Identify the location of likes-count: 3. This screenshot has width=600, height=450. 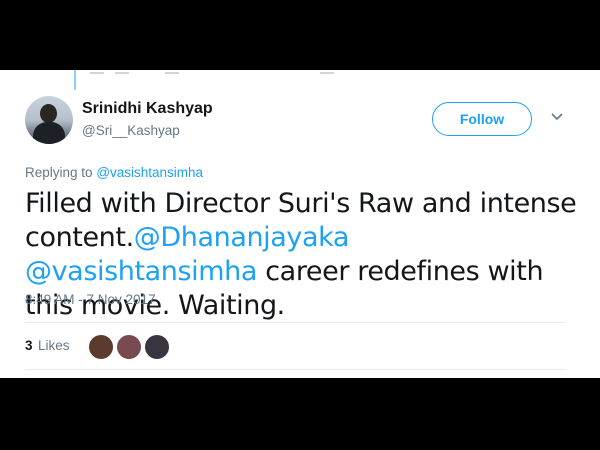
(29, 345).